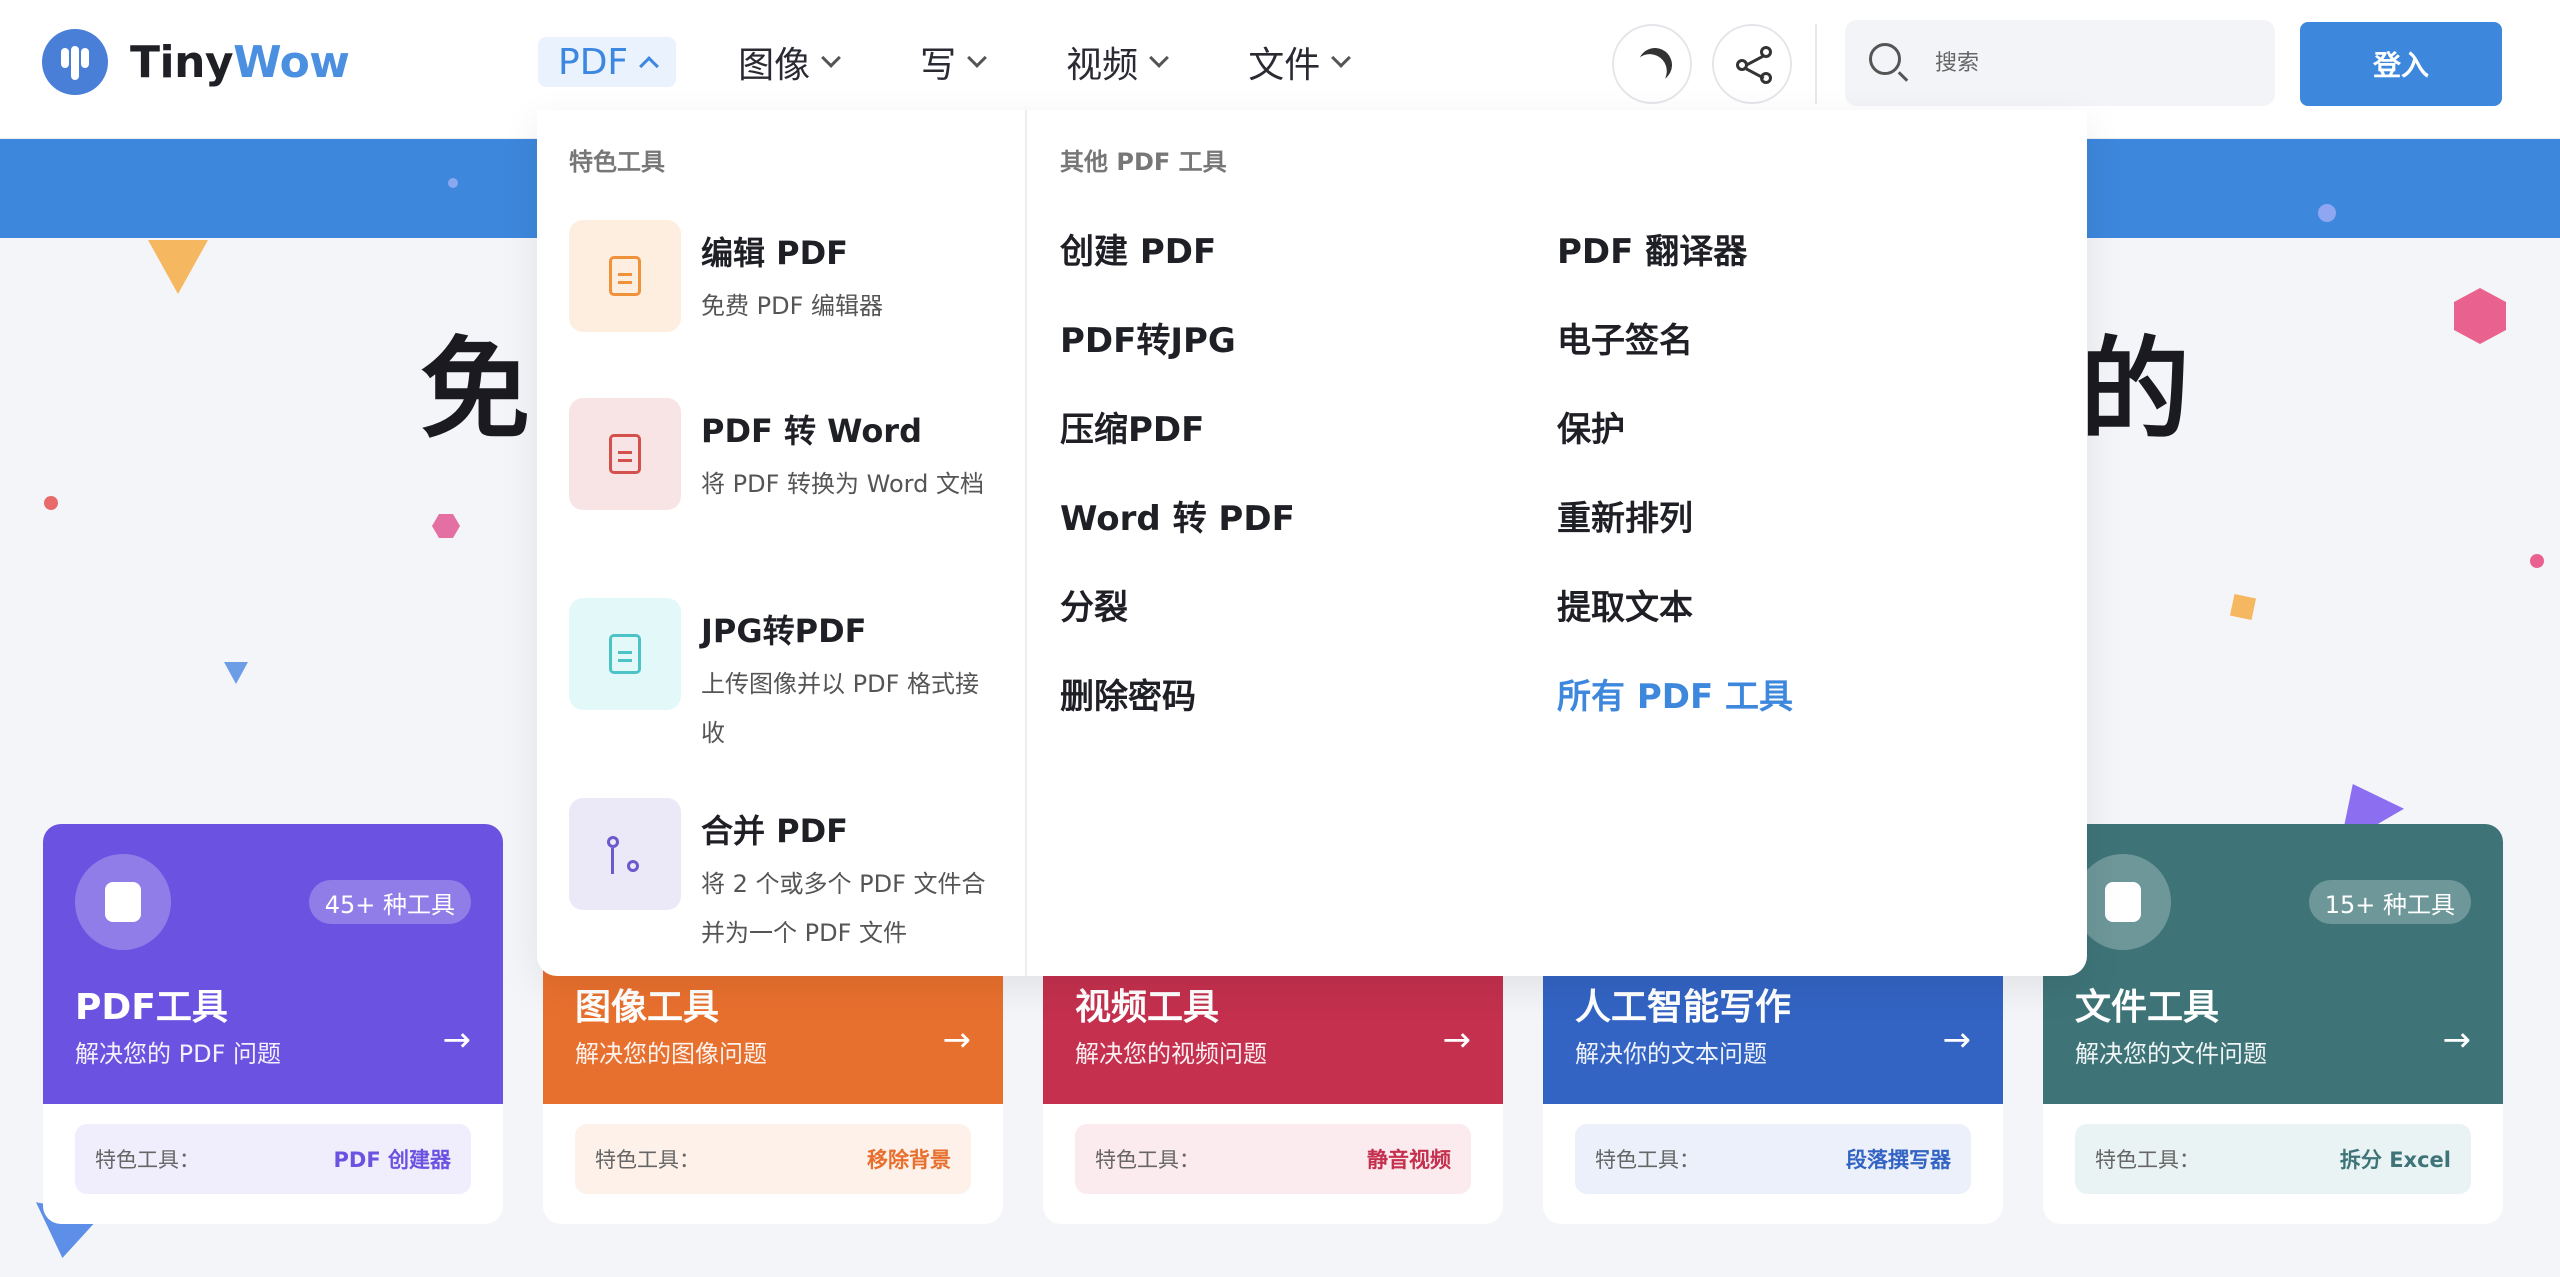 This screenshot has height=1277, width=2560. I want to click on tool-link-remove-password: 删除密码, so click(1128, 693).